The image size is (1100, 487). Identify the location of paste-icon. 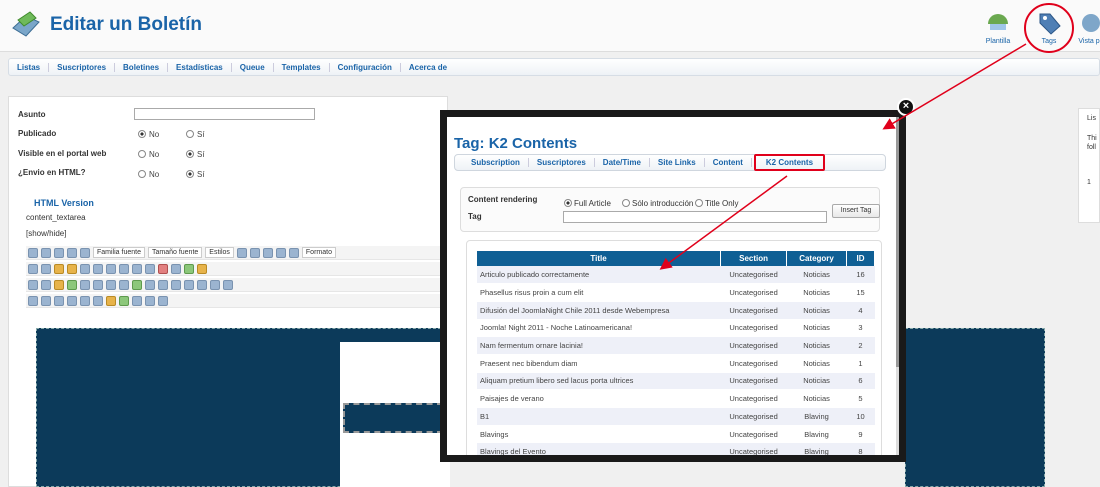
(189, 268).